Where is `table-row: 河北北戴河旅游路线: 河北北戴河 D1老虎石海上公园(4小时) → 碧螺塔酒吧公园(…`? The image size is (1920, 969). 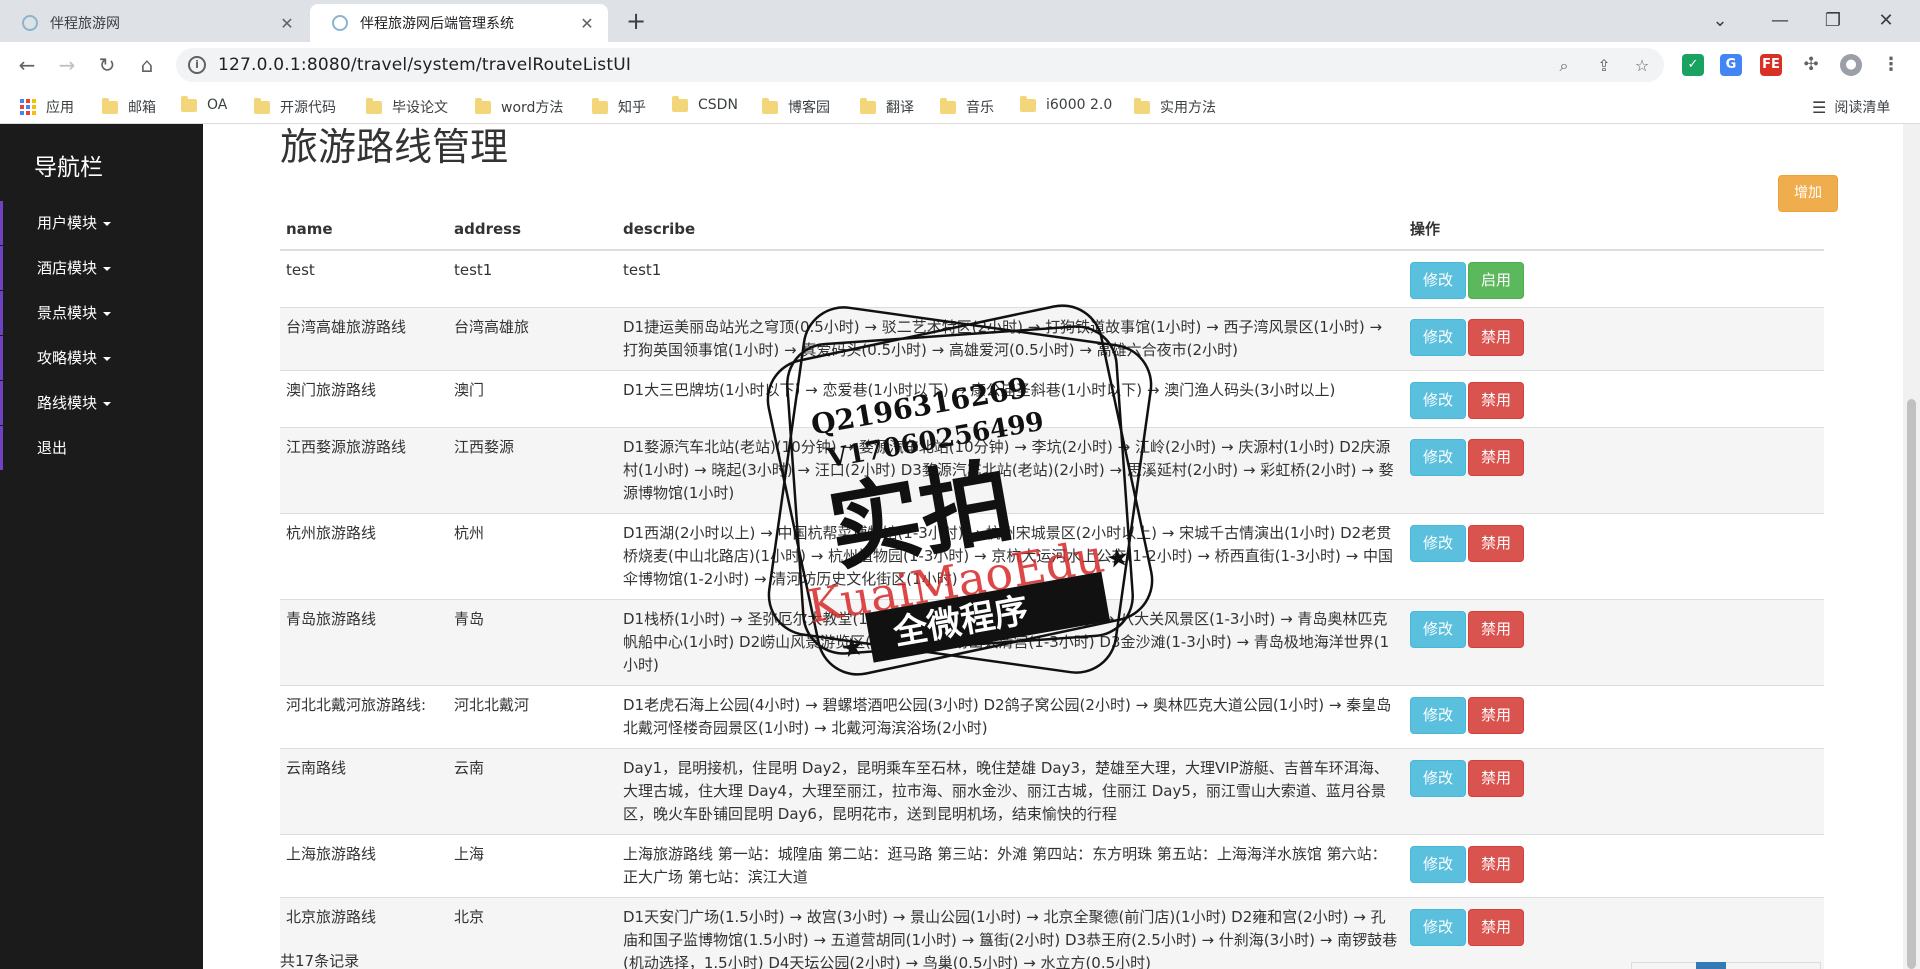
table-row: 河北北戴河旅游路线: 河北北戴河 D1老虎石海上公园(4小时) → 碧螺塔酒吧公园(… is located at coordinates (1052, 717).